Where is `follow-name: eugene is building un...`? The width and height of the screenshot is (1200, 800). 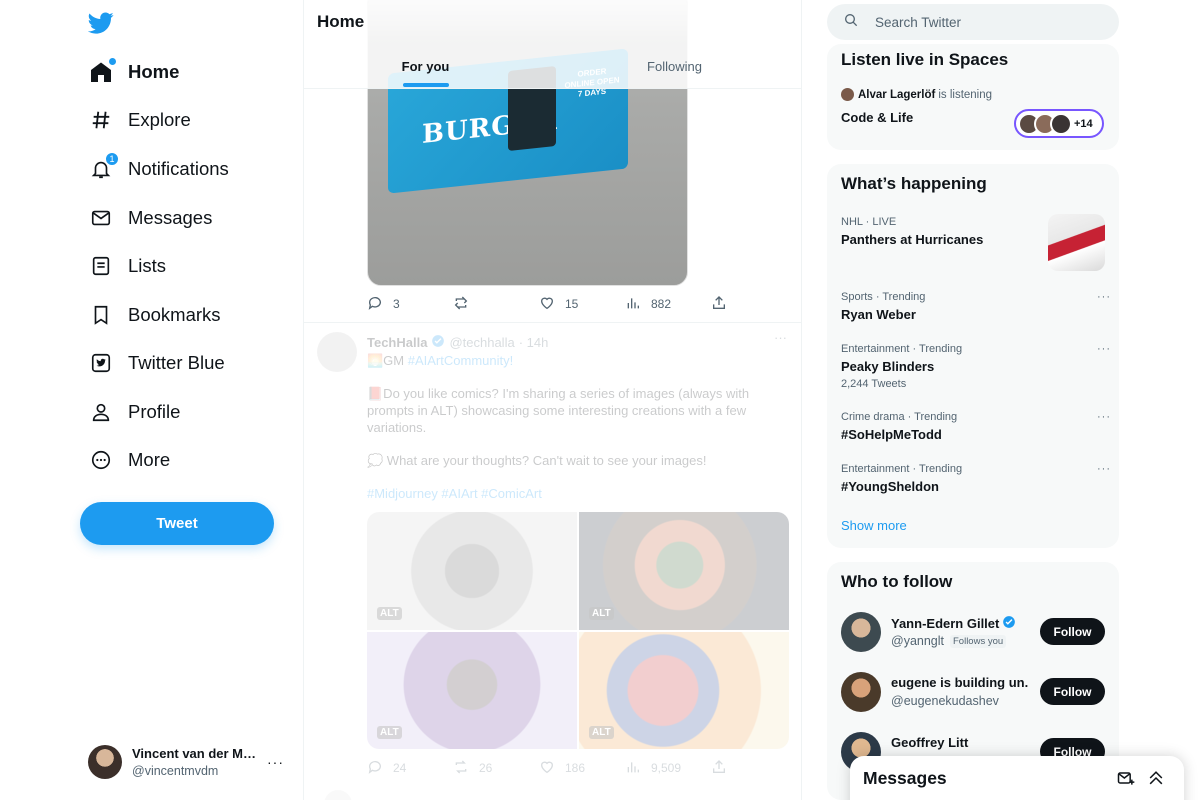
follow-name: eugene is building un... is located at coordinates (960, 682).